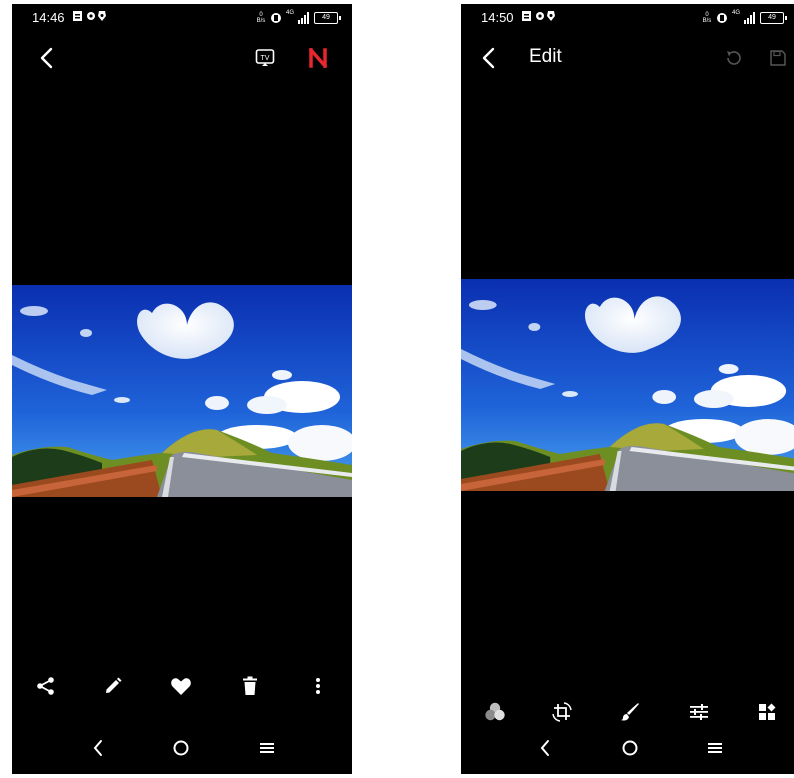 This screenshot has height=778, width=794. What do you see at coordinates (318, 58) in the screenshot?
I see `app-logo-icon` at bounding box center [318, 58].